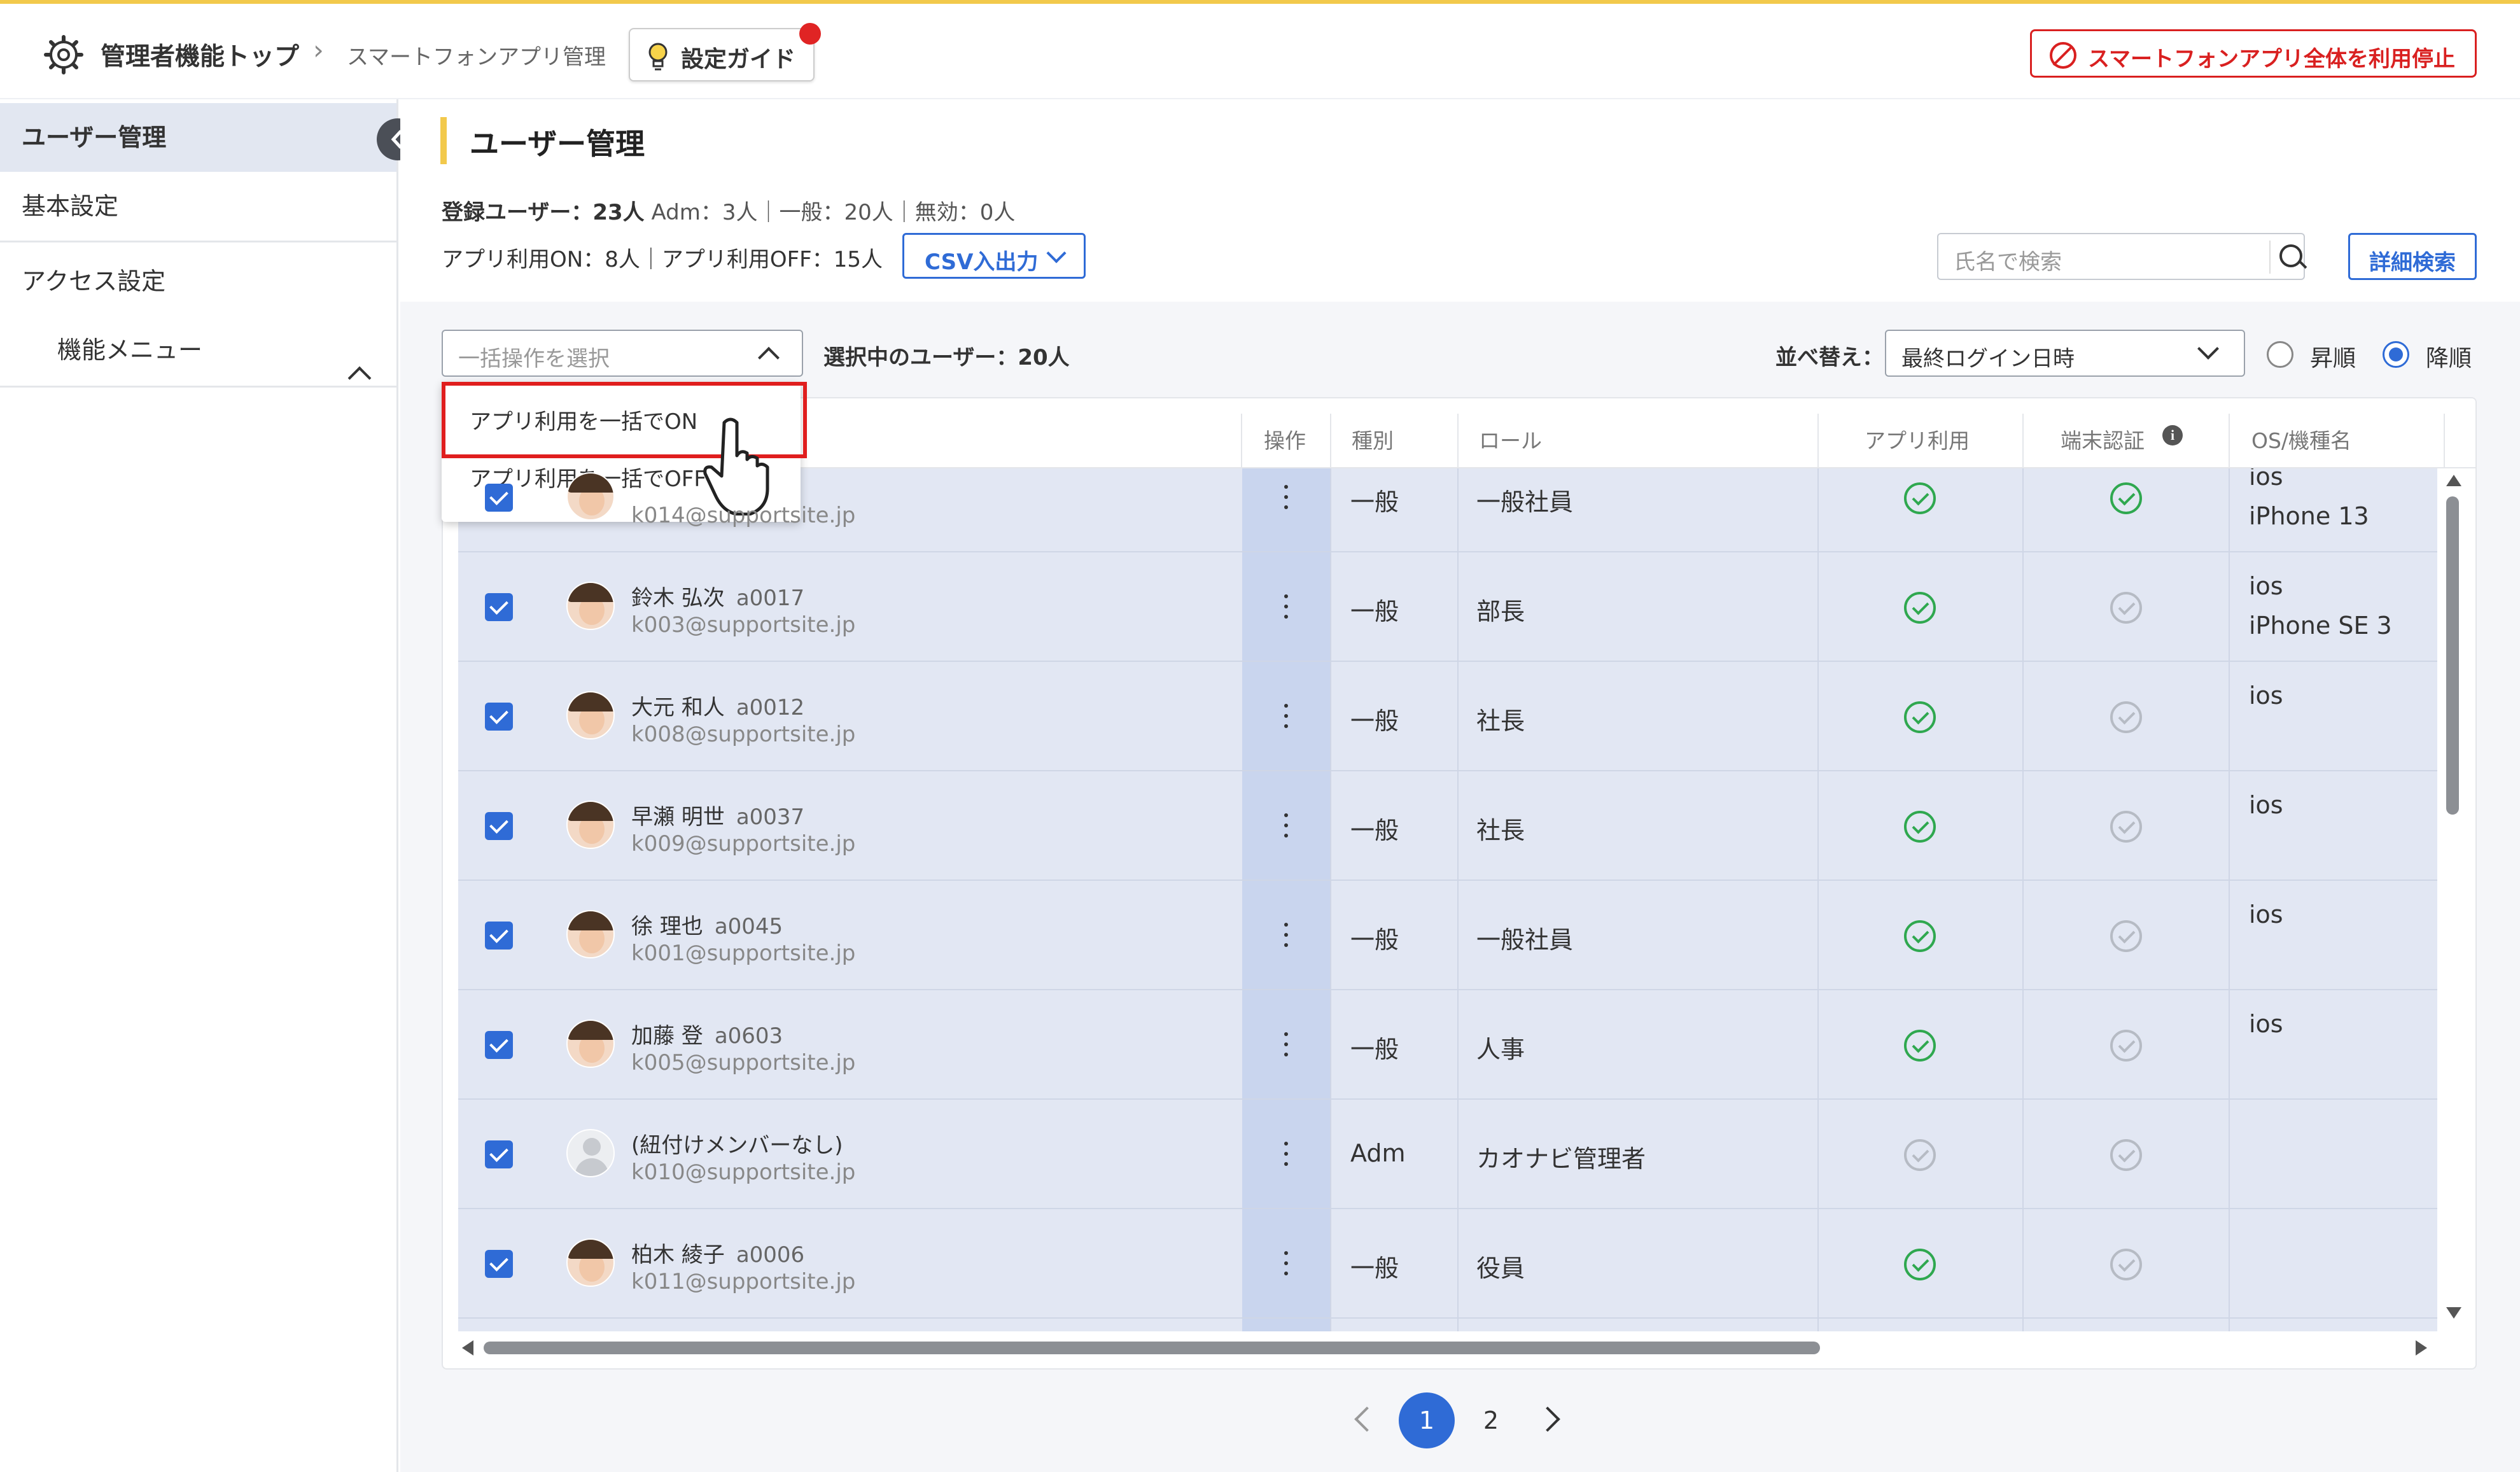  What do you see at coordinates (2121, 256) in the screenshot?
I see `name-search-input: 氏名で検索` at bounding box center [2121, 256].